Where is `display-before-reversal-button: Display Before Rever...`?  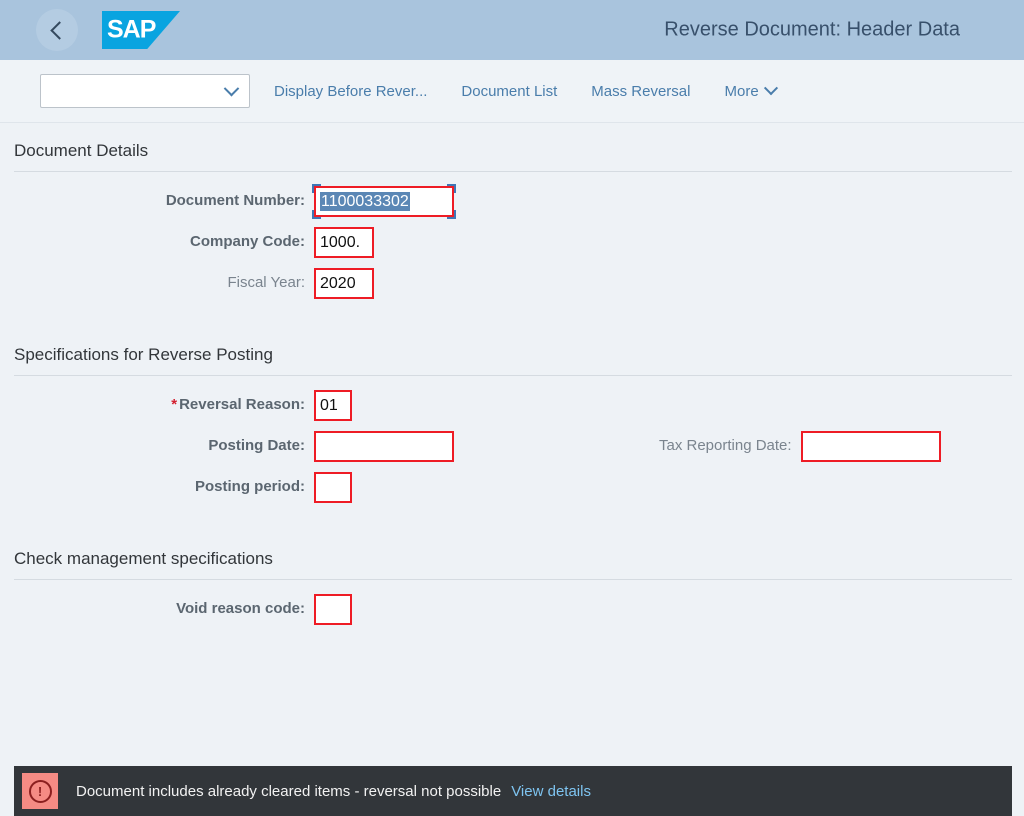 display-before-reversal-button: Display Before Rever... is located at coordinates (350, 91).